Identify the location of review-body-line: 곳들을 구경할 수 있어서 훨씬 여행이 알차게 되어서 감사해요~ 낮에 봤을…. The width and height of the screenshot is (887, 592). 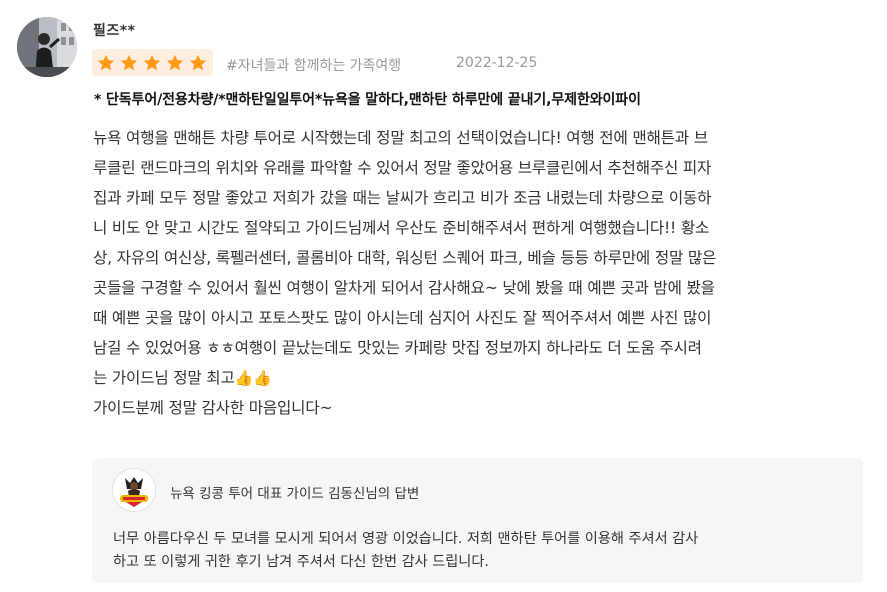
(404, 288).